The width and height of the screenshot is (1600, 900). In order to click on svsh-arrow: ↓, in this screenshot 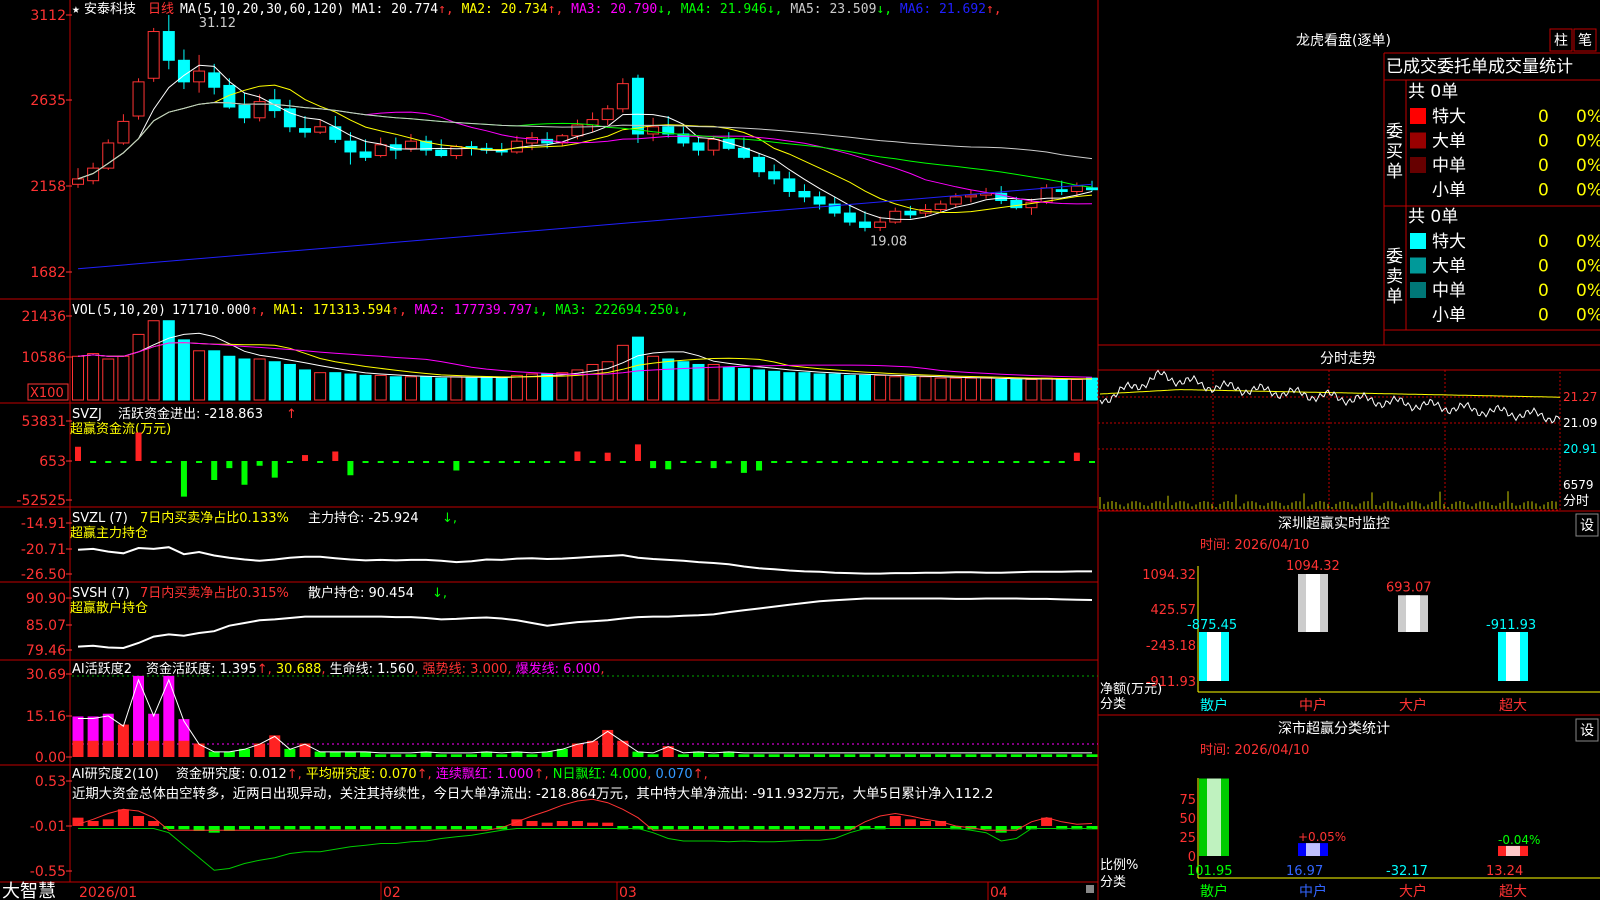, I will do `click(439, 593)`.